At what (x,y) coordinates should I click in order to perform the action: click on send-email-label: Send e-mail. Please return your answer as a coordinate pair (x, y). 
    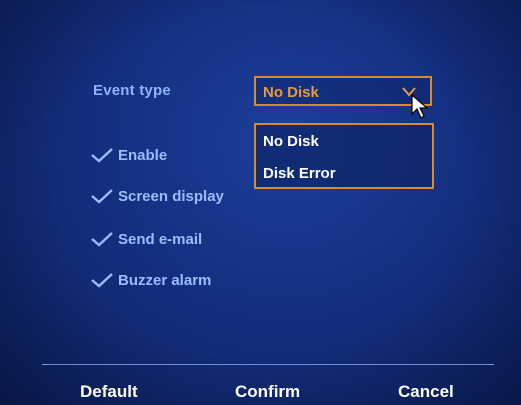
    Looking at the image, I should click on (160, 239).